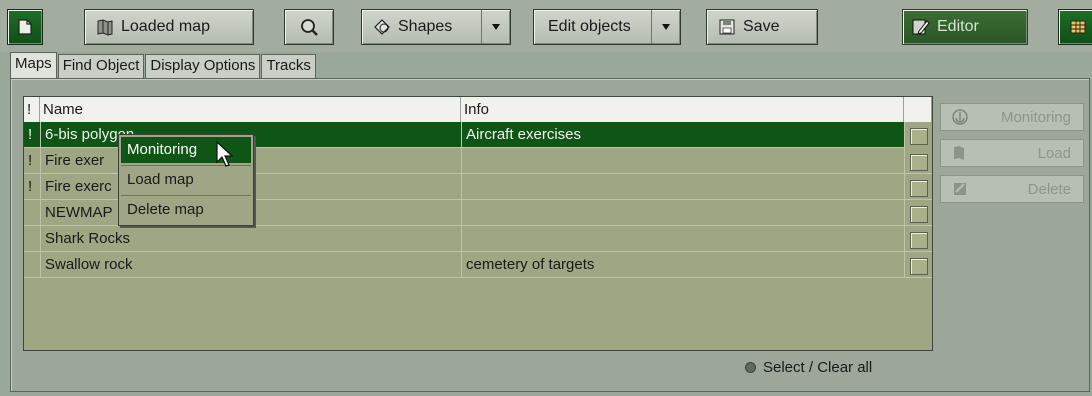  What do you see at coordinates (818, 367) in the screenshot?
I see `select-clear-all-label: Select / Clear all` at bounding box center [818, 367].